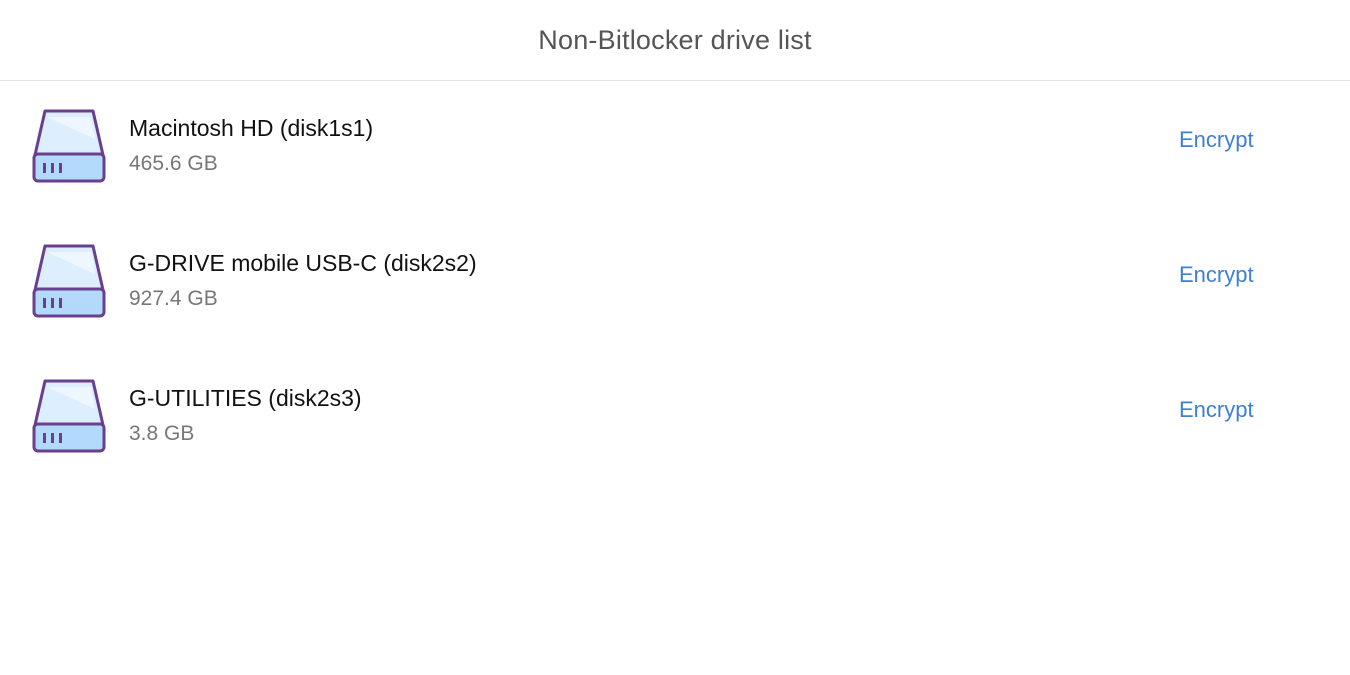  I want to click on drive-name: Macintosh HD (disk1s1), so click(251, 128).